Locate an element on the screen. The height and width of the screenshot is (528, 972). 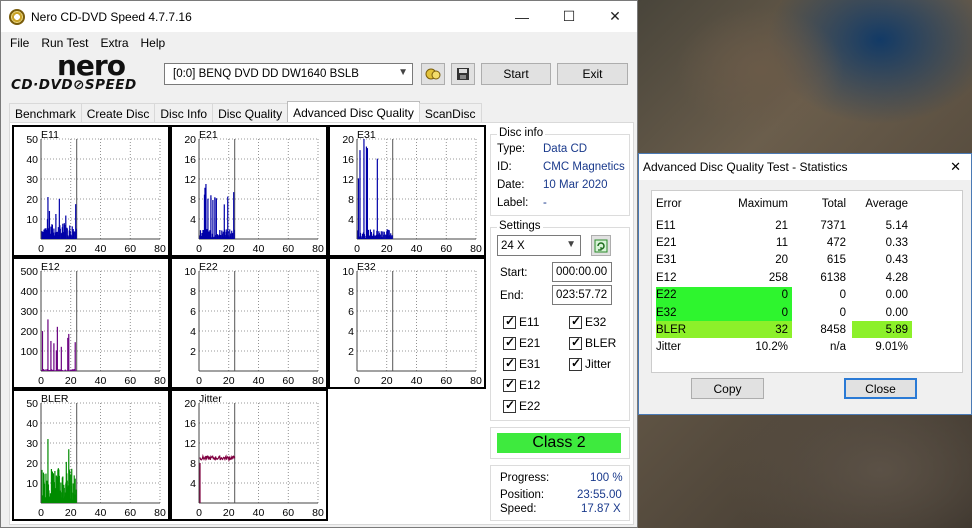
x-tick-label: 0 is located at coordinates (199, 249).